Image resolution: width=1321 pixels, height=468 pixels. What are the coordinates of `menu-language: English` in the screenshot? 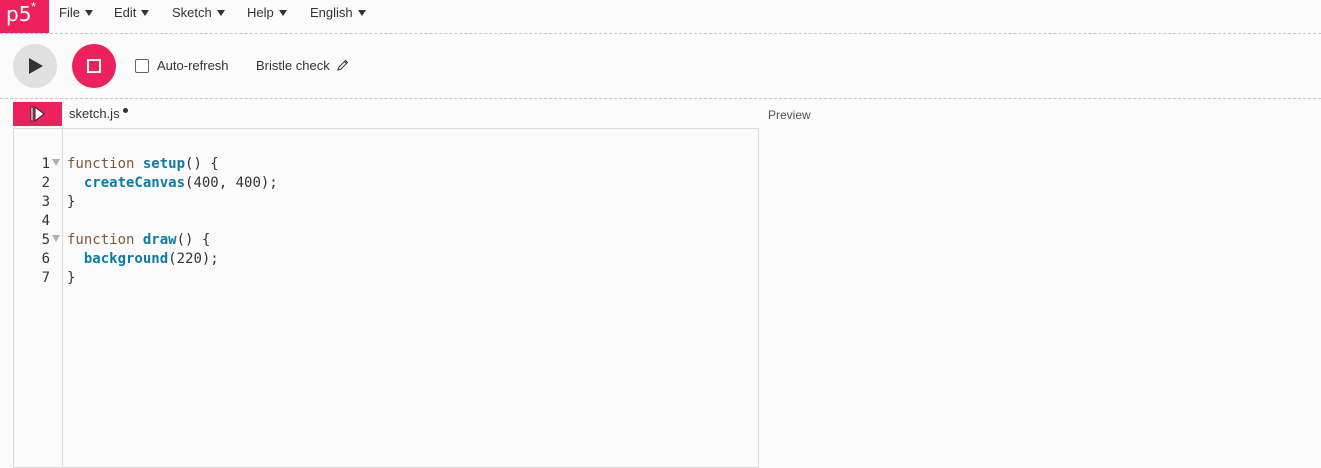 It's located at (338, 13).